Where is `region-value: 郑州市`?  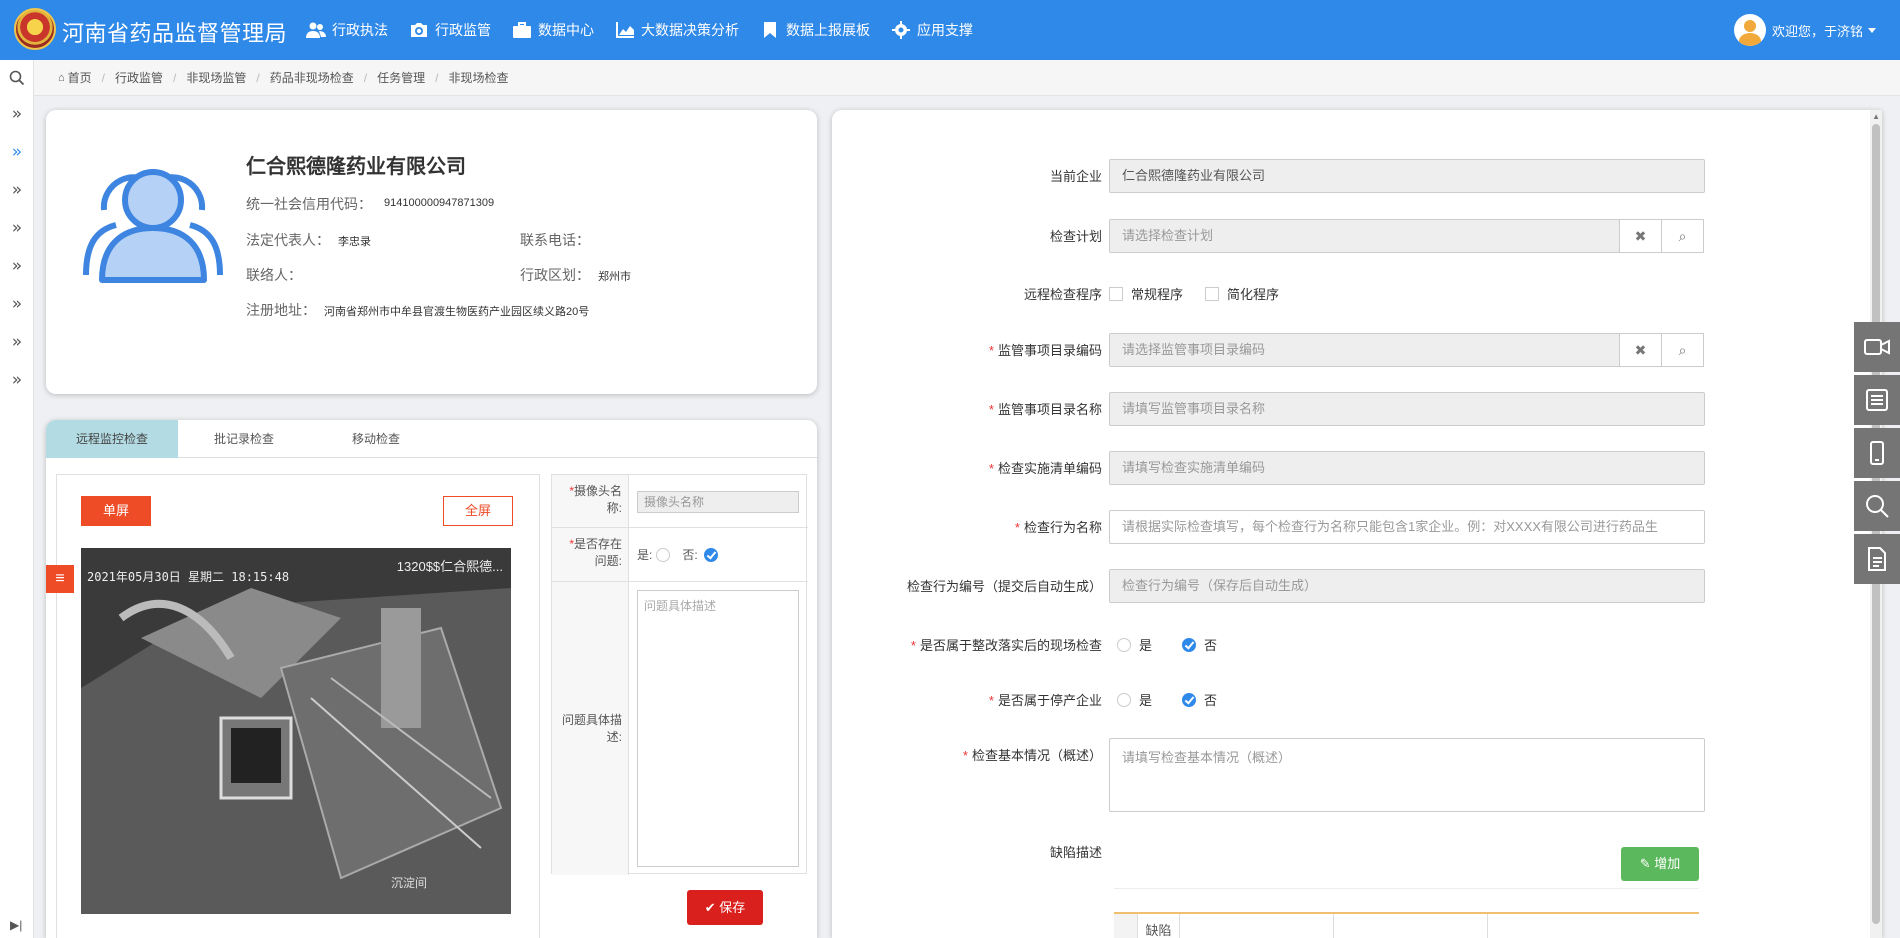 region-value: 郑州市 is located at coordinates (614, 277).